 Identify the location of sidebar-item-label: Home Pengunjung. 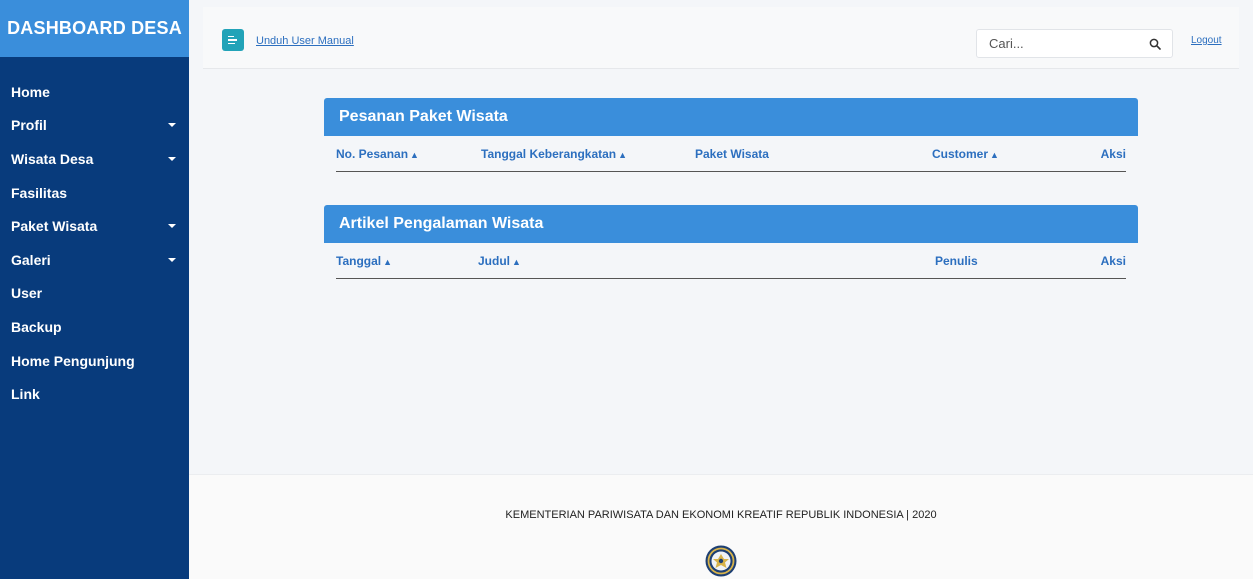
(73, 360).